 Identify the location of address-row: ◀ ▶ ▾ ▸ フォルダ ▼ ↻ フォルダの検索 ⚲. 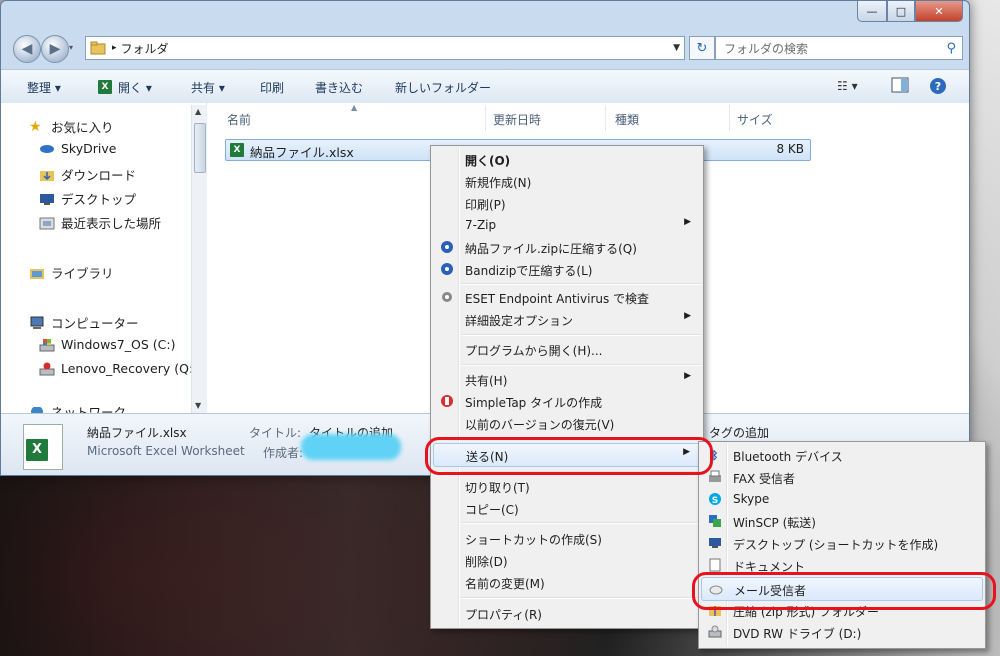
(486, 48).